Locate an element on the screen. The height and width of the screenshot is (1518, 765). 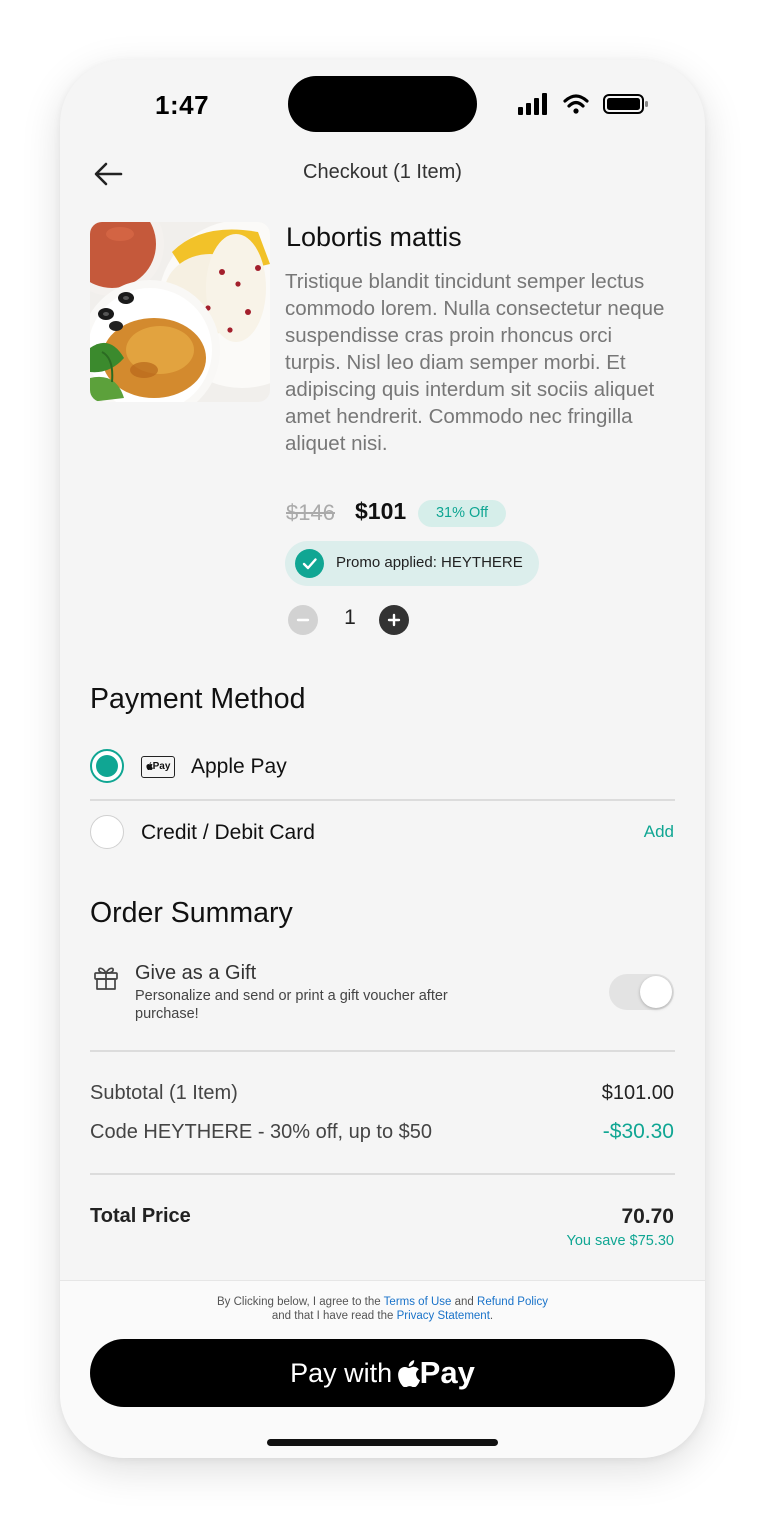
promo-code-label: Code HEYTHERE - 30% off, up to $50 is located at coordinates (261, 1132).